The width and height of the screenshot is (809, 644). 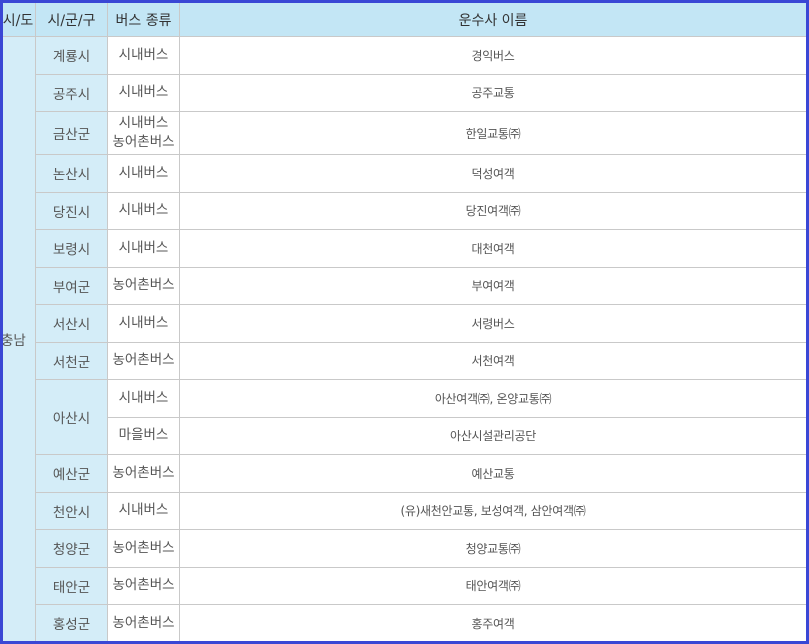 What do you see at coordinates (492, 55) in the screenshot?
I see `cell-operators: 경익버스` at bounding box center [492, 55].